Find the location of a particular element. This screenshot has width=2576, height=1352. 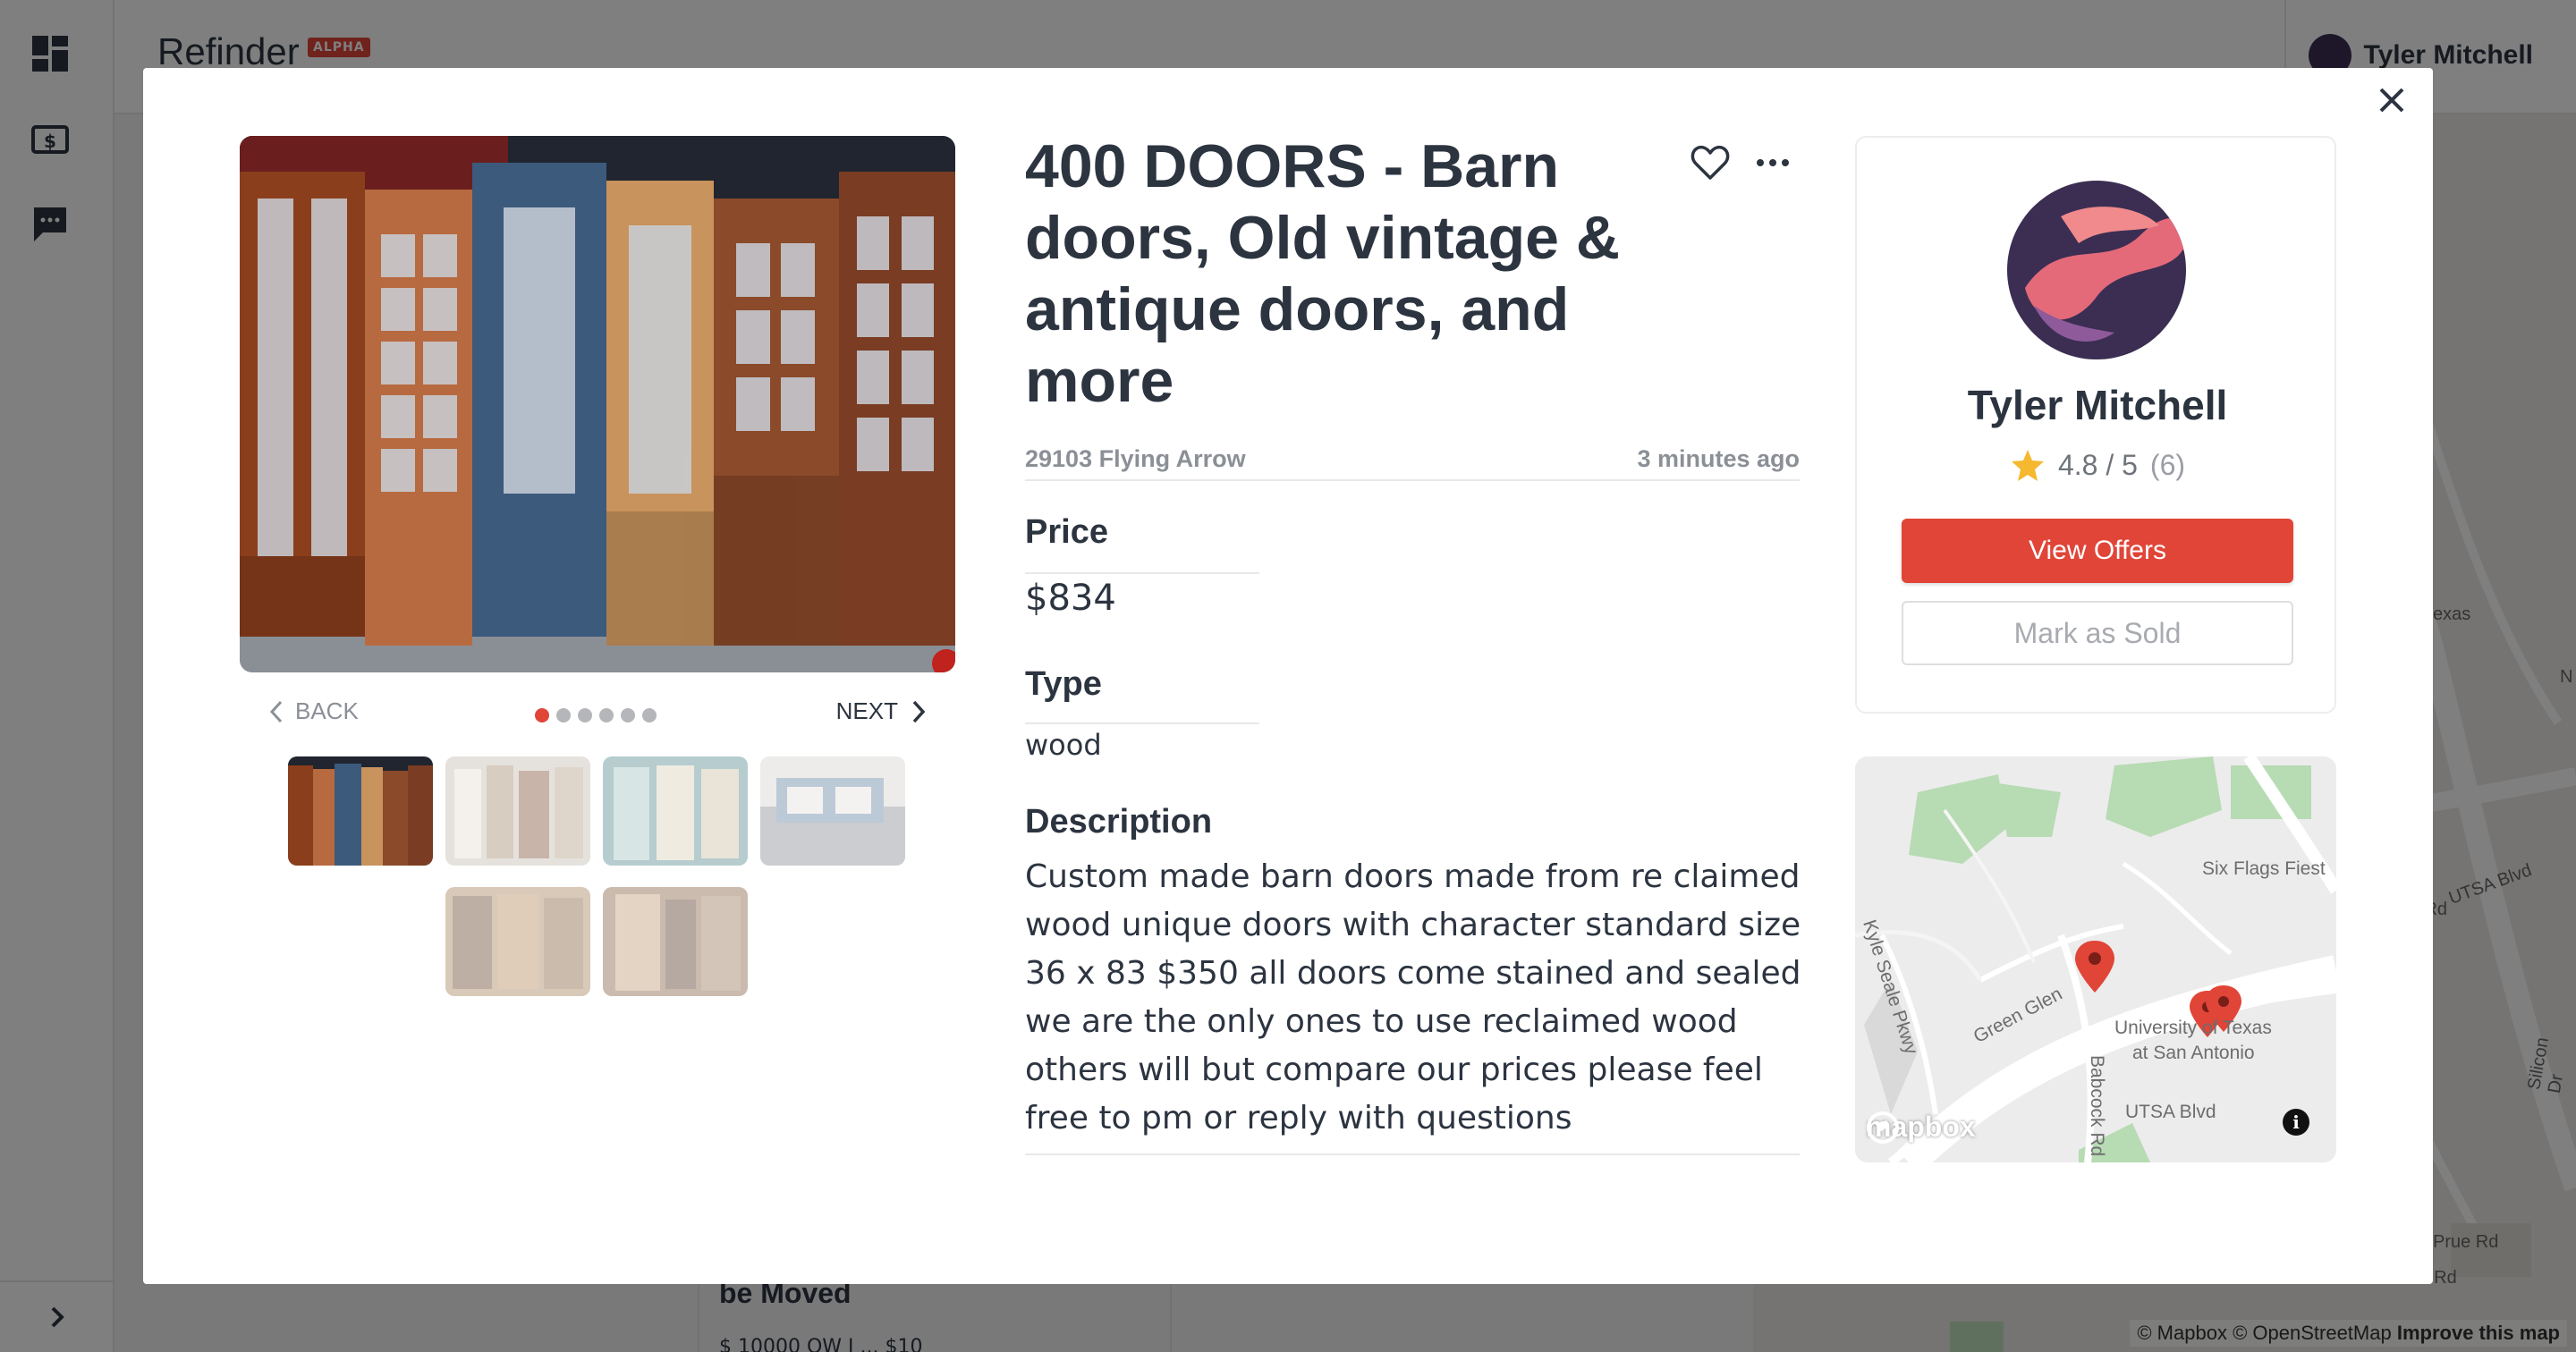

mapbox-icon is located at coordinates (1883, 1127).